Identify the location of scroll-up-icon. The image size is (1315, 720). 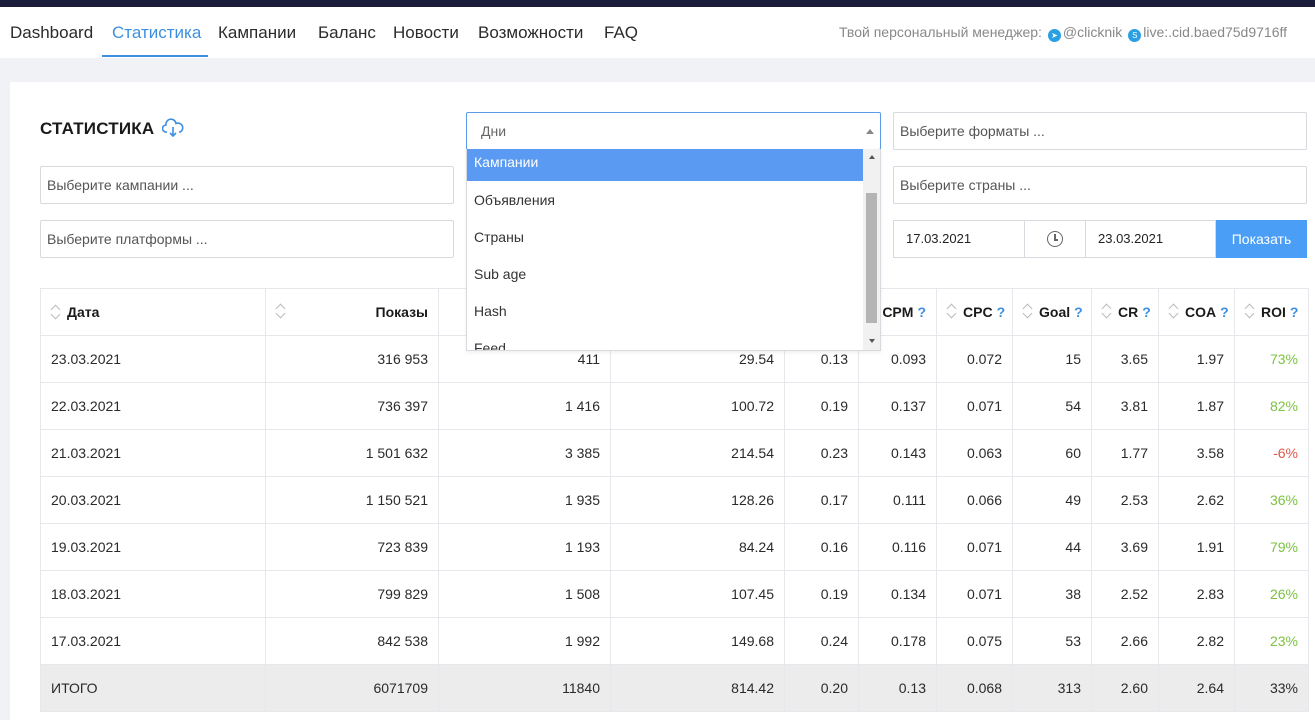
(872, 157).